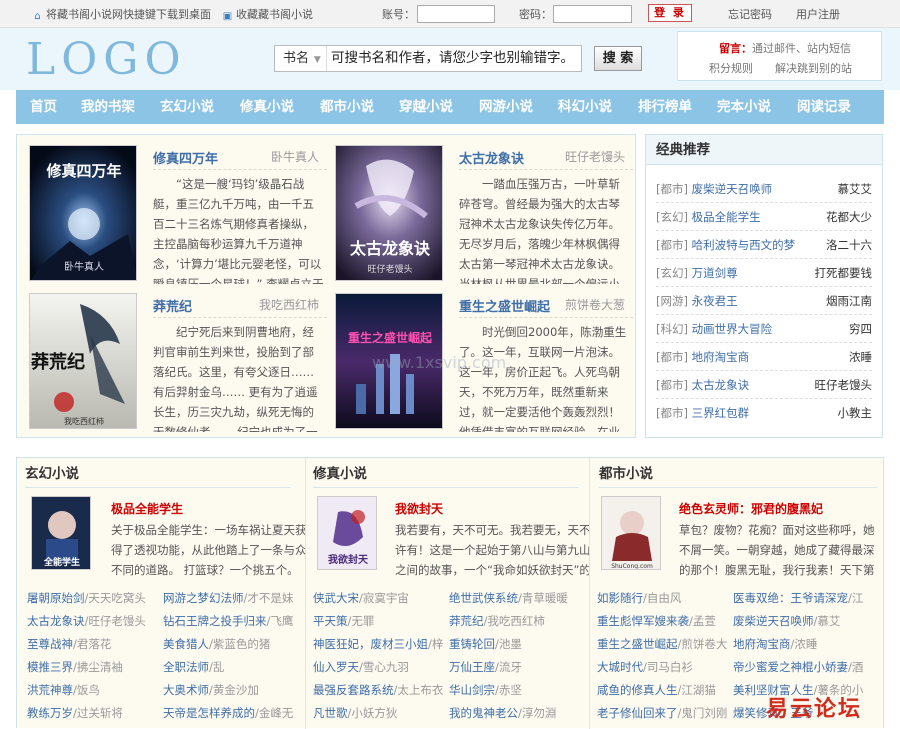 The height and width of the screenshot is (729, 900). Describe the element at coordinates (764, 245) in the screenshot. I see `list-item: [都市] 哈利波特与西文的梦 洛二十六` at that location.